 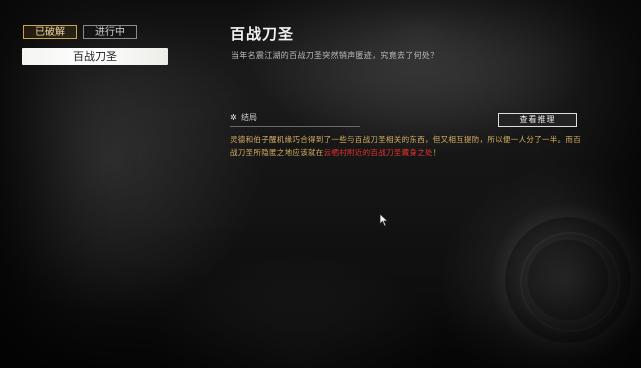 I want to click on asterisk-icon: ✲, so click(x=233, y=117).